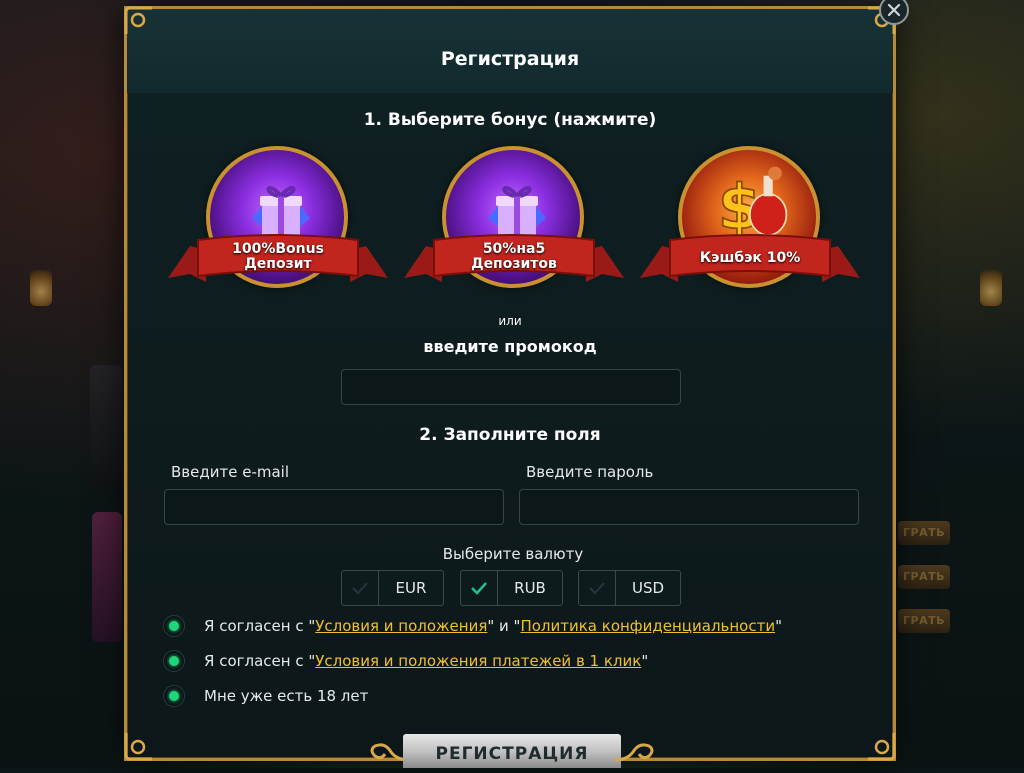 The image size is (1024, 773). What do you see at coordinates (278, 249) in the screenshot?
I see `bonus-label-line1: 100%Bonus` at bounding box center [278, 249].